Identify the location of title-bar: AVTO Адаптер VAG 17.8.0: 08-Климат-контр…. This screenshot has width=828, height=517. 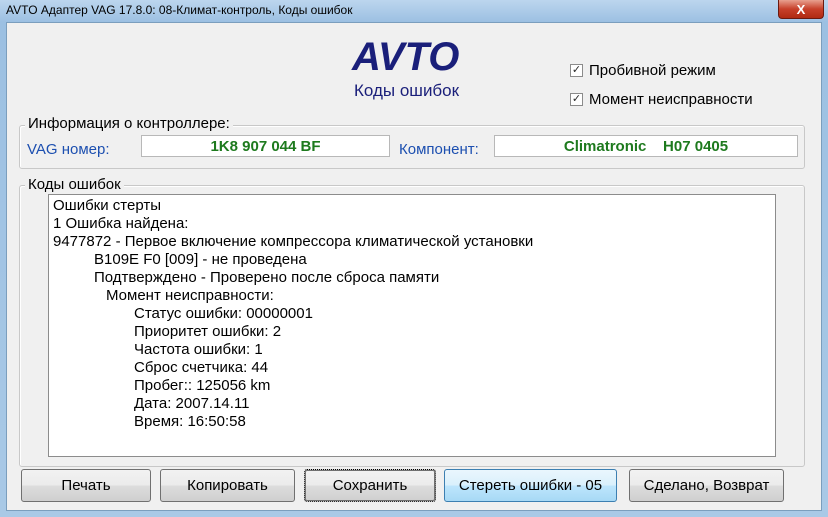
(414, 11).